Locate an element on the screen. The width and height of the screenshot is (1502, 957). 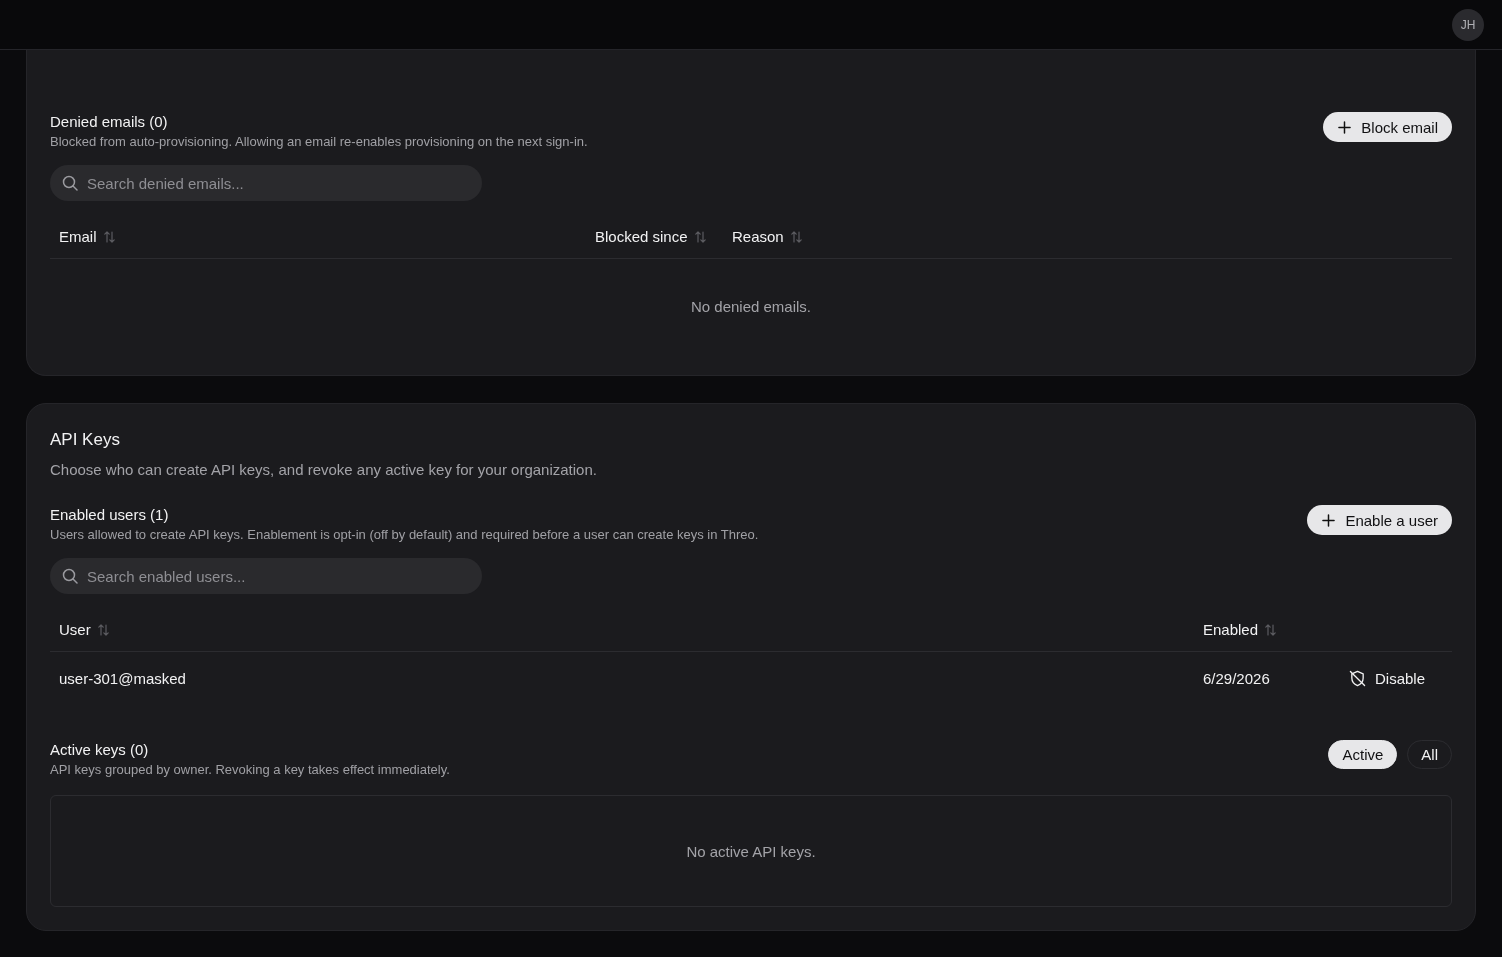
enable-user-button: Enable a user is located at coordinates (1379, 520).